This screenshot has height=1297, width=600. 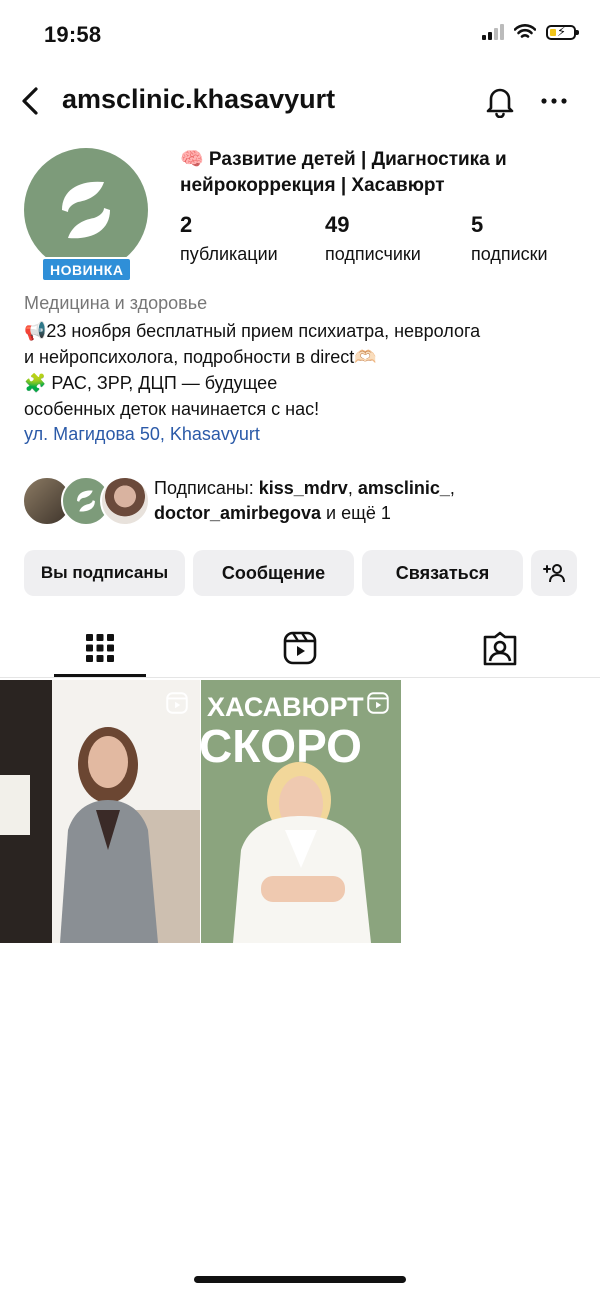 What do you see at coordinates (200, 357) in the screenshot?
I see `bio-line: и нейропсихолога, подробности в direct🫶🏻` at bounding box center [200, 357].